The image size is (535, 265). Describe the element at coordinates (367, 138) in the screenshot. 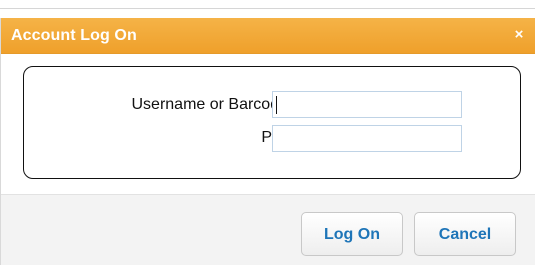

I see `pin-input` at that location.